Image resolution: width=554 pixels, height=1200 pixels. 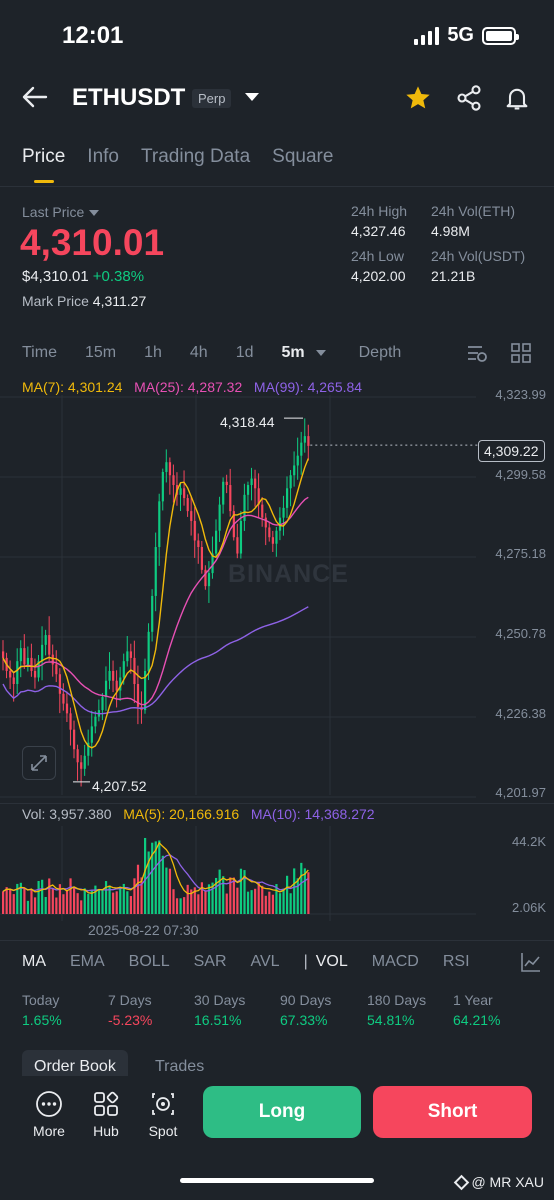 What do you see at coordinates (106, 1103) in the screenshot?
I see `hub-icon` at bounding box center [106, 1103].